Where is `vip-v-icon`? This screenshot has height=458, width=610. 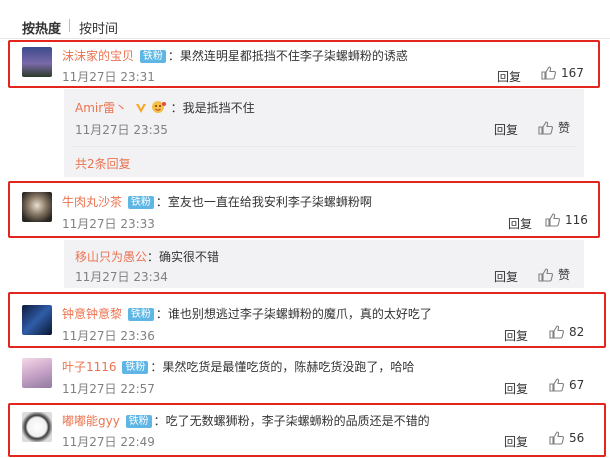 vip-v-icon is located at coordinates (141, 108).